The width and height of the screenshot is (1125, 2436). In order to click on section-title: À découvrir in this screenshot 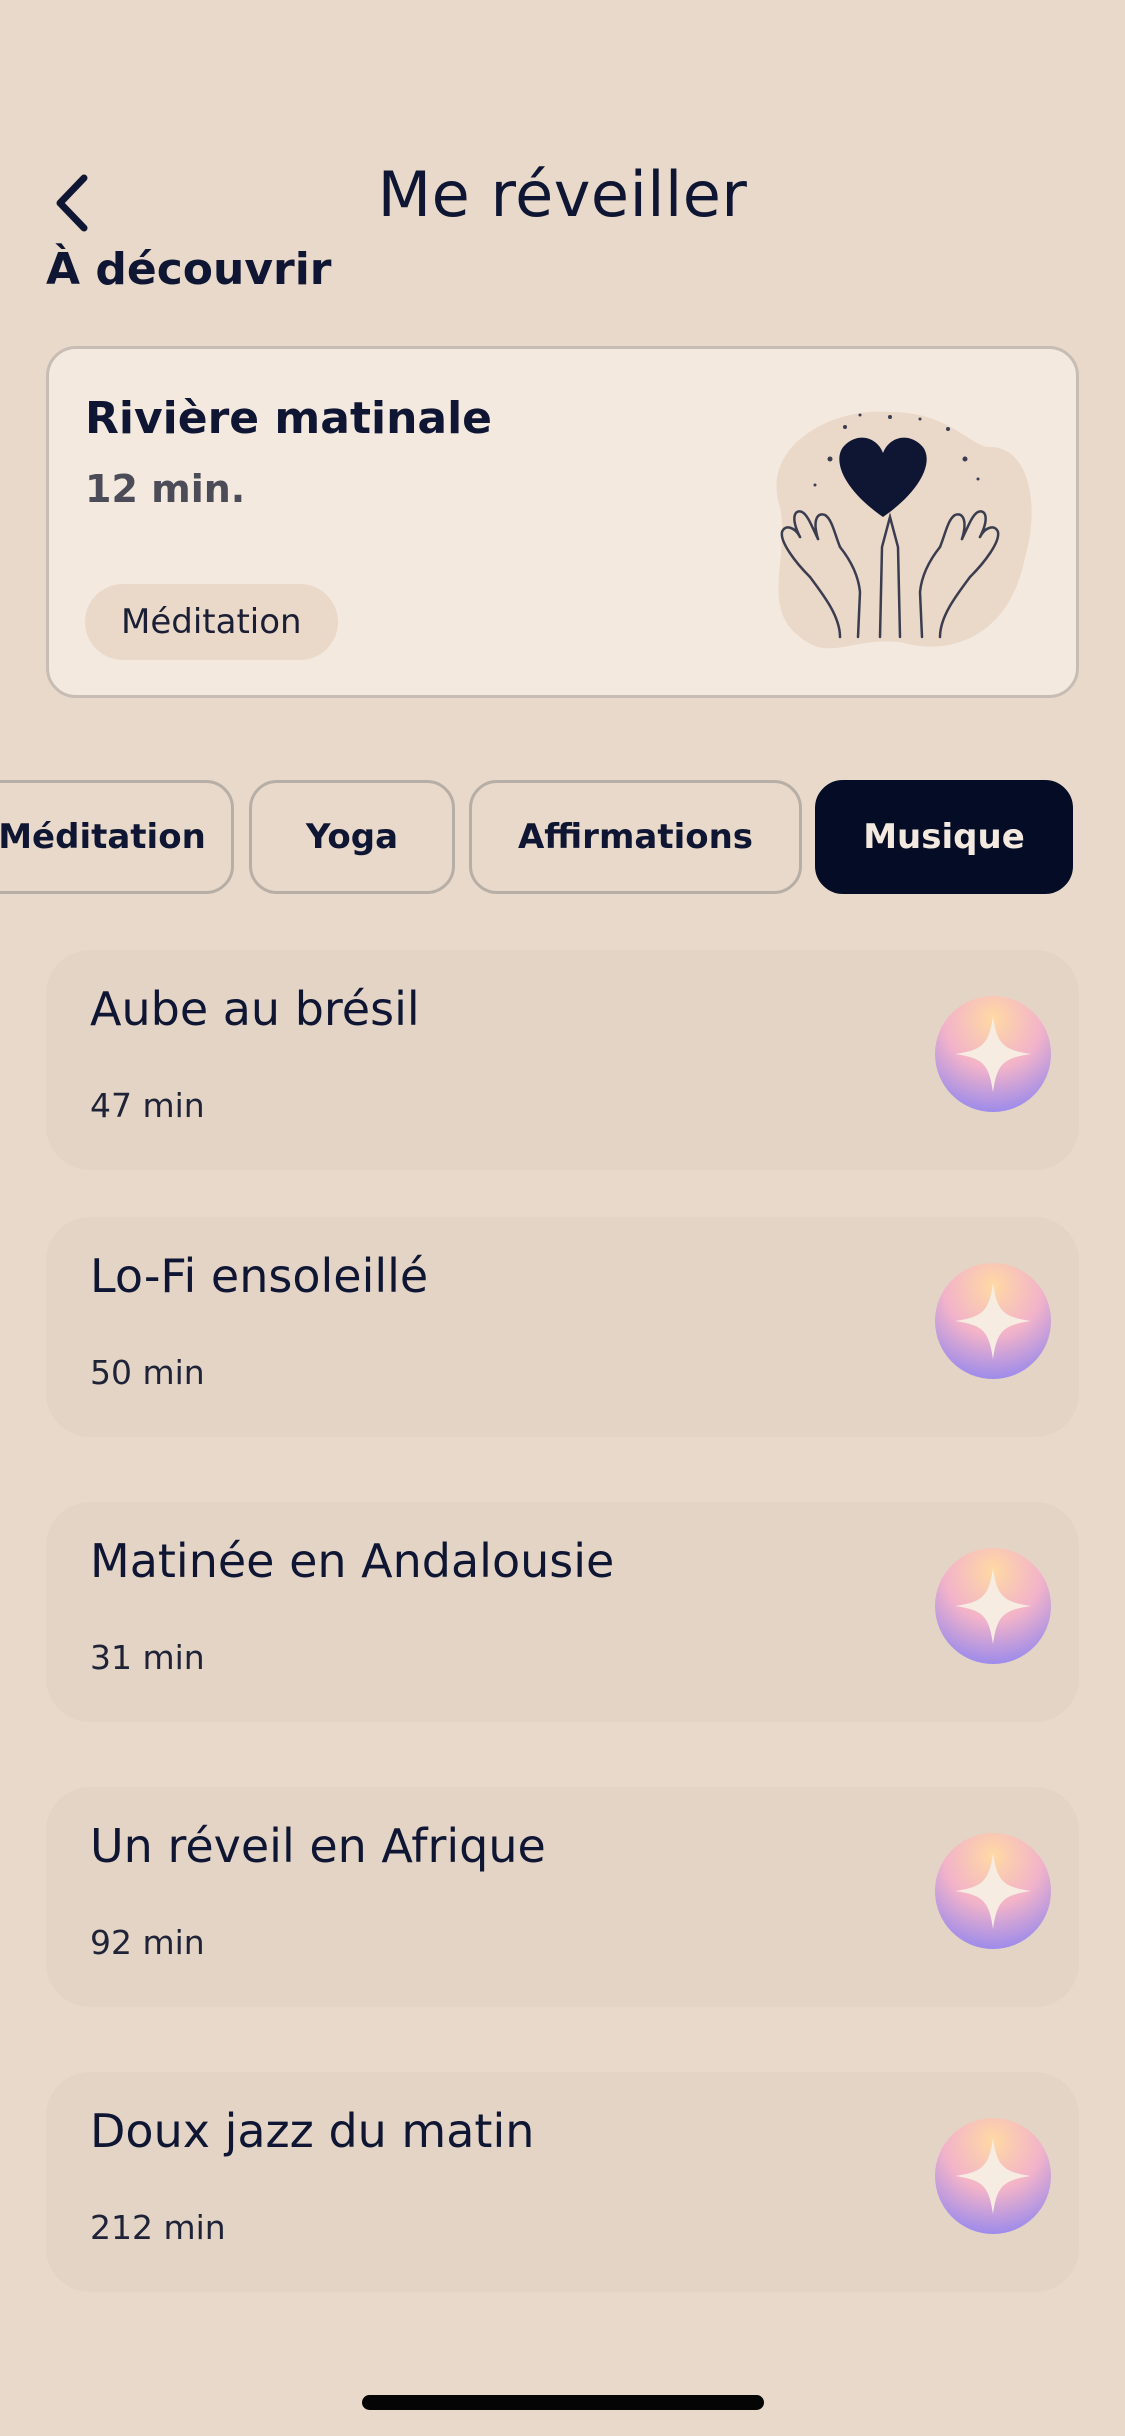, I will do `click(189, 269)`.